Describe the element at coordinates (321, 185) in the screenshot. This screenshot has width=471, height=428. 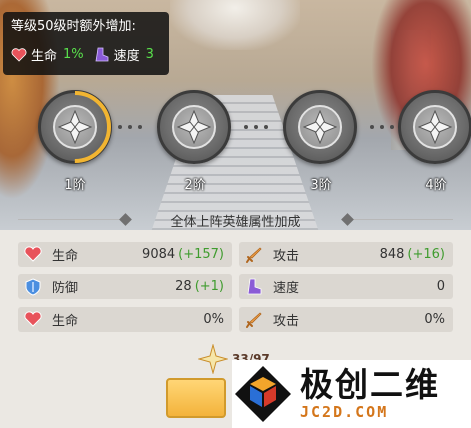
I see `tier-label-3: 3阶` at that location.